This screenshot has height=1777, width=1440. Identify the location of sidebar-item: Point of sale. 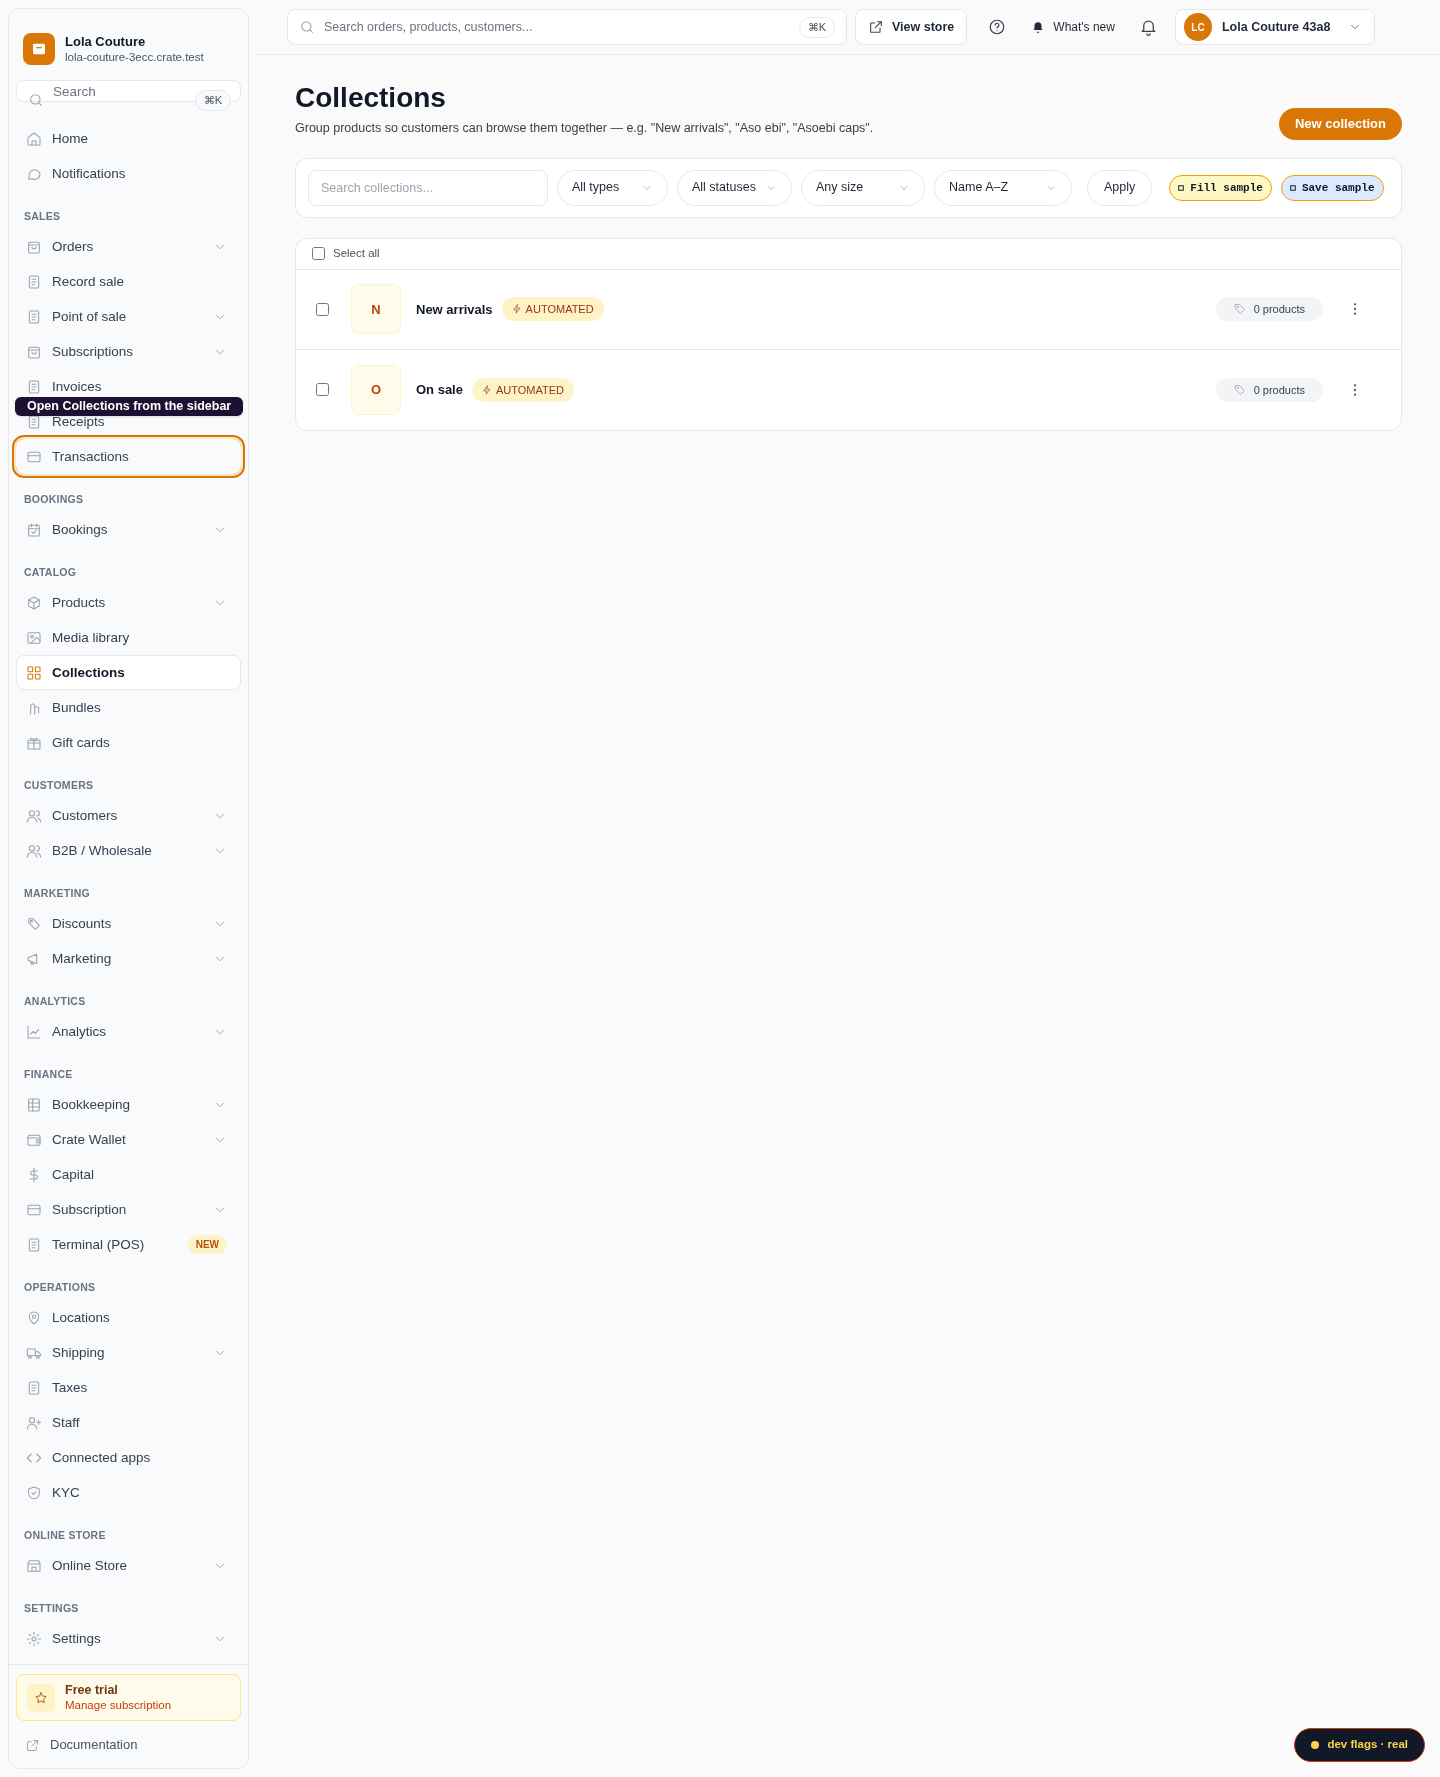
(128, 316).